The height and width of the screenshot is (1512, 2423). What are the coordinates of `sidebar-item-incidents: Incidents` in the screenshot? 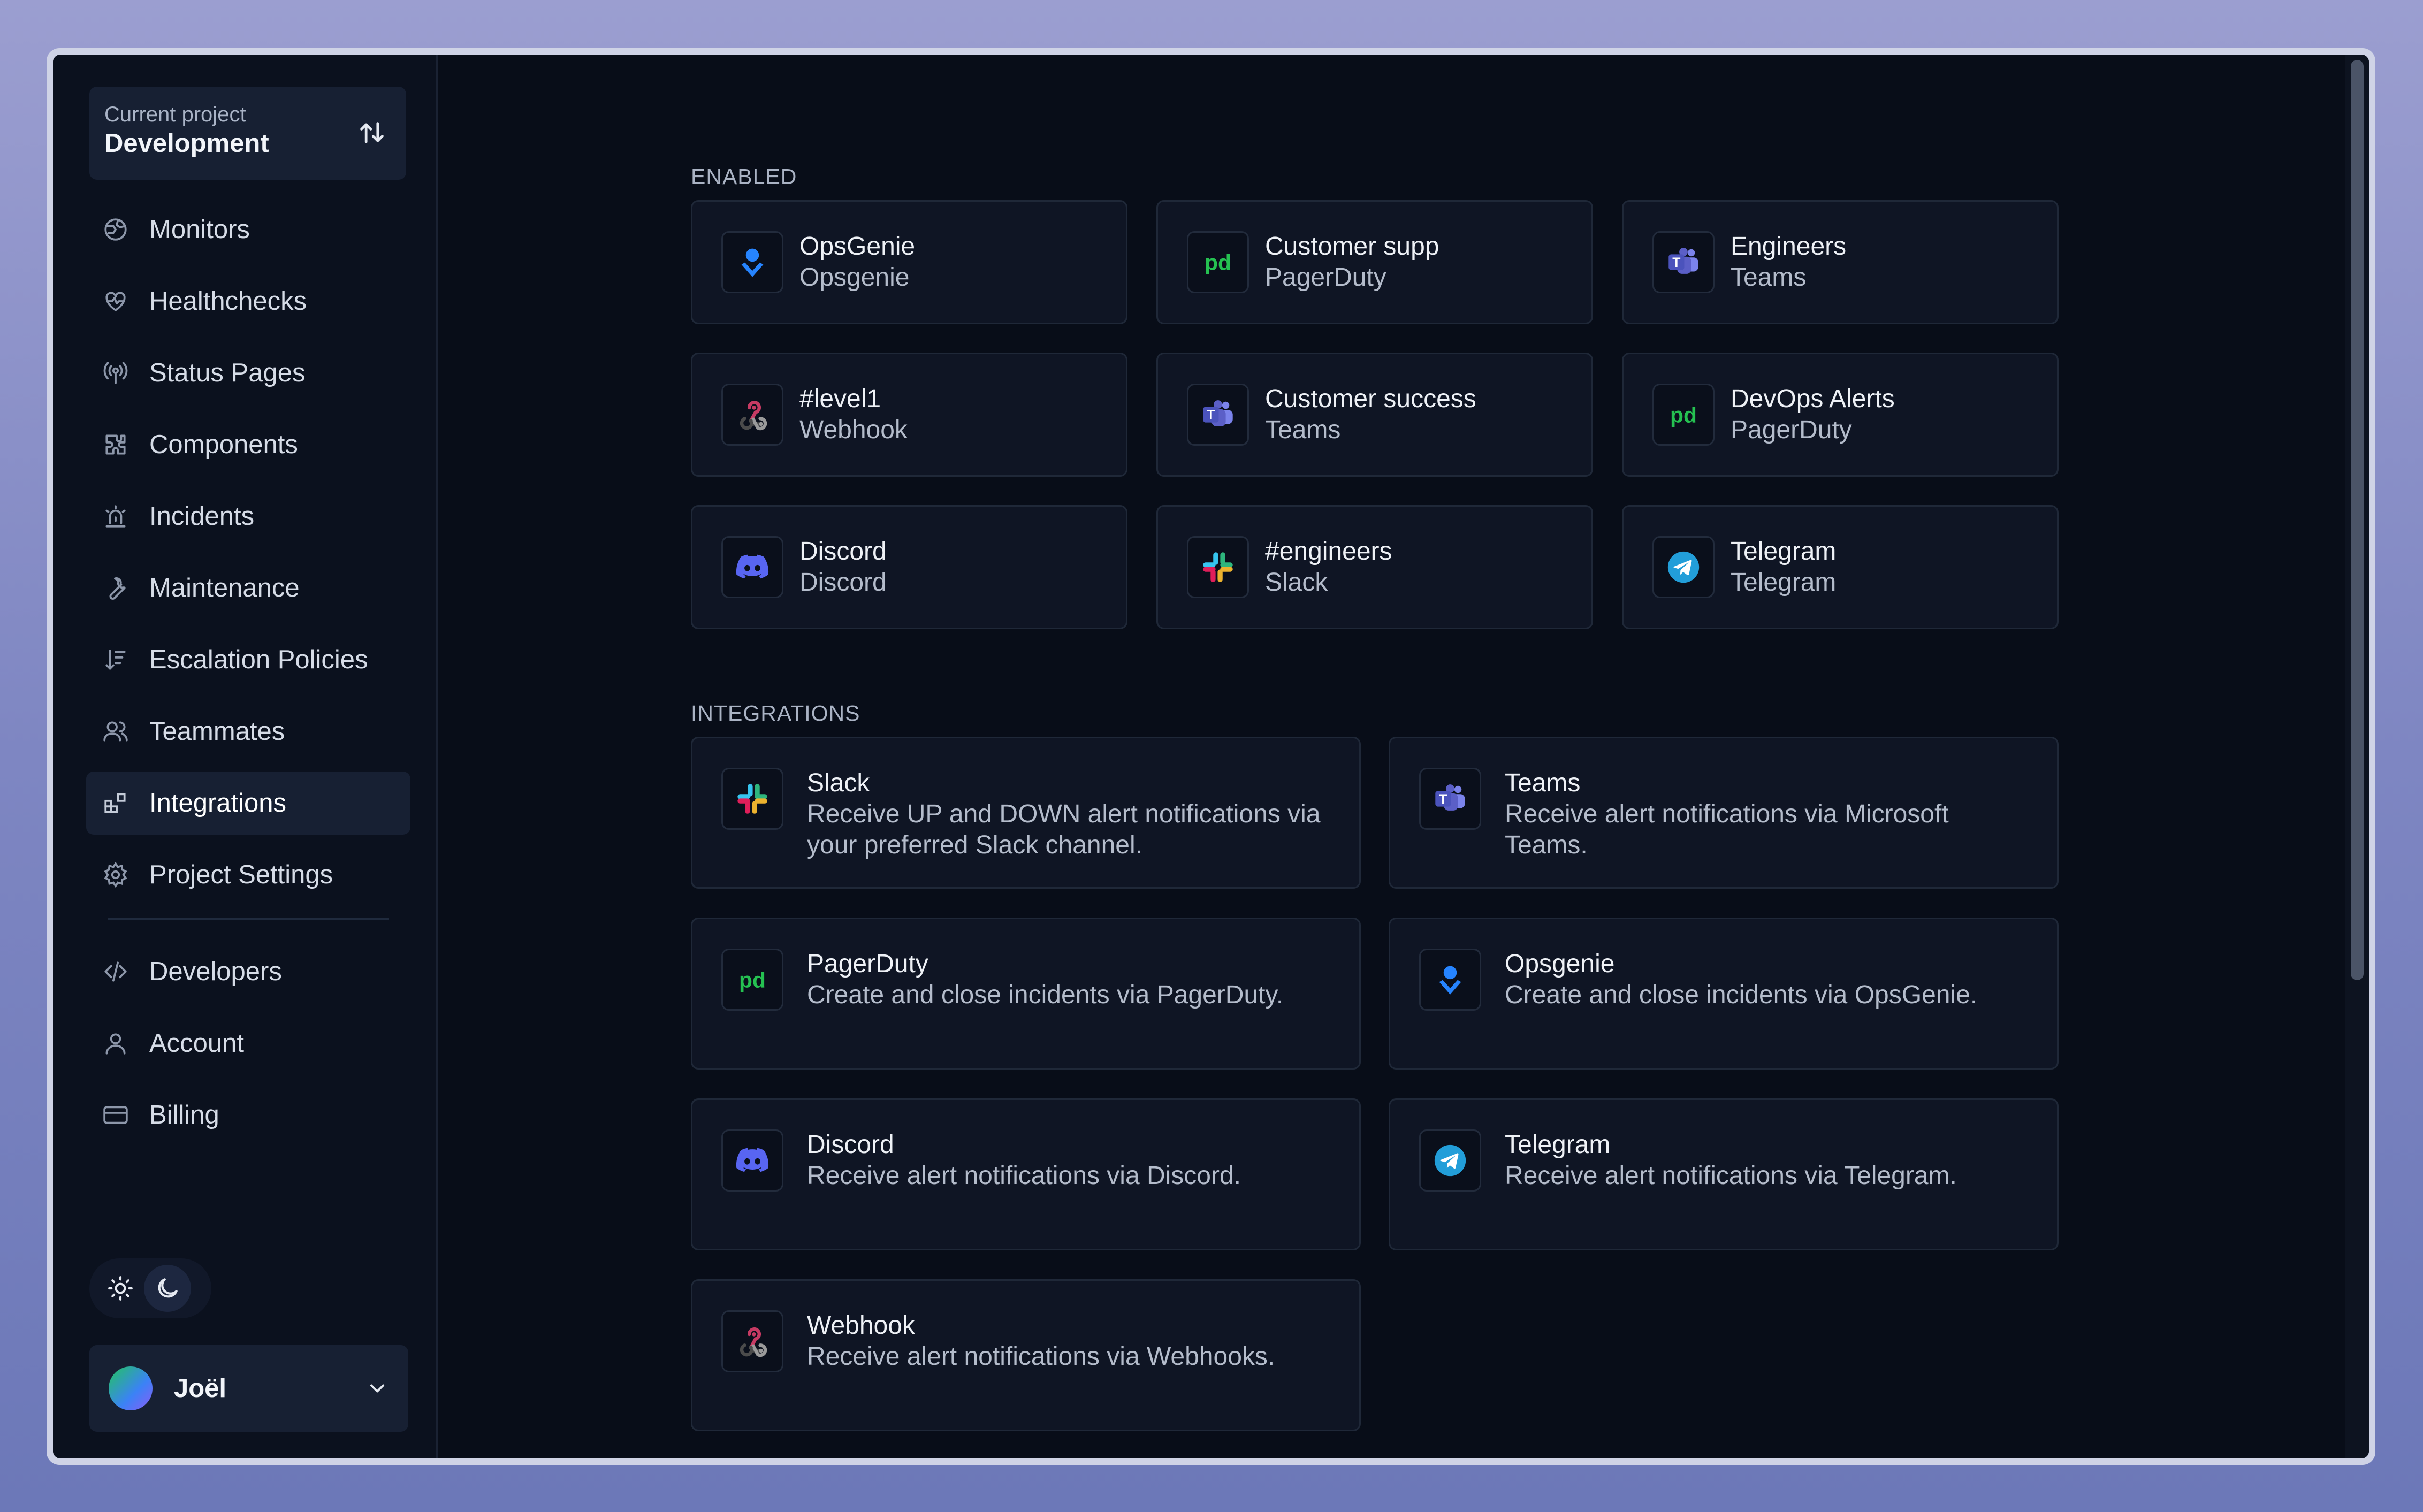 It's located at (248, 516).